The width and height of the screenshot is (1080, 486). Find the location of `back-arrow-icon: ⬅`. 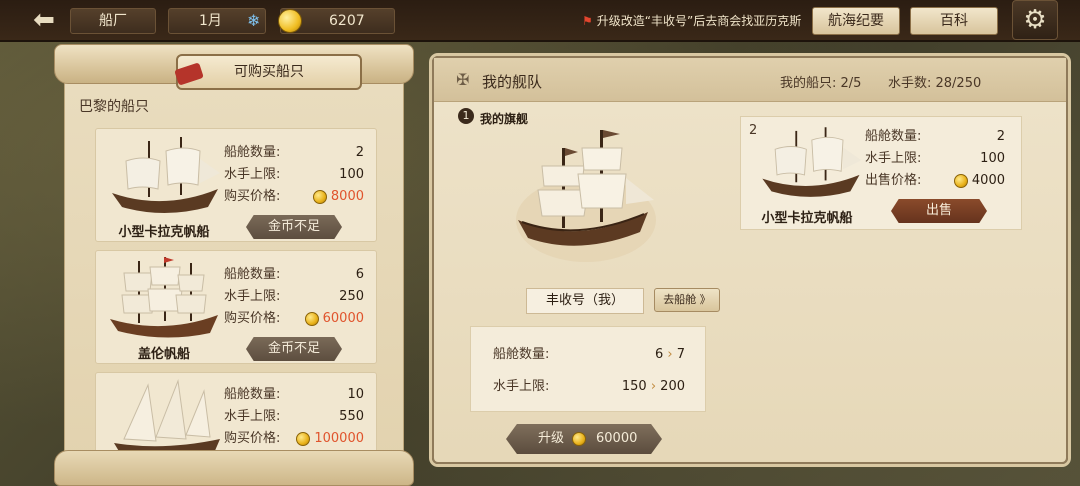

back-arrow-icon: ⬅ is located at coordinates (44, 20).